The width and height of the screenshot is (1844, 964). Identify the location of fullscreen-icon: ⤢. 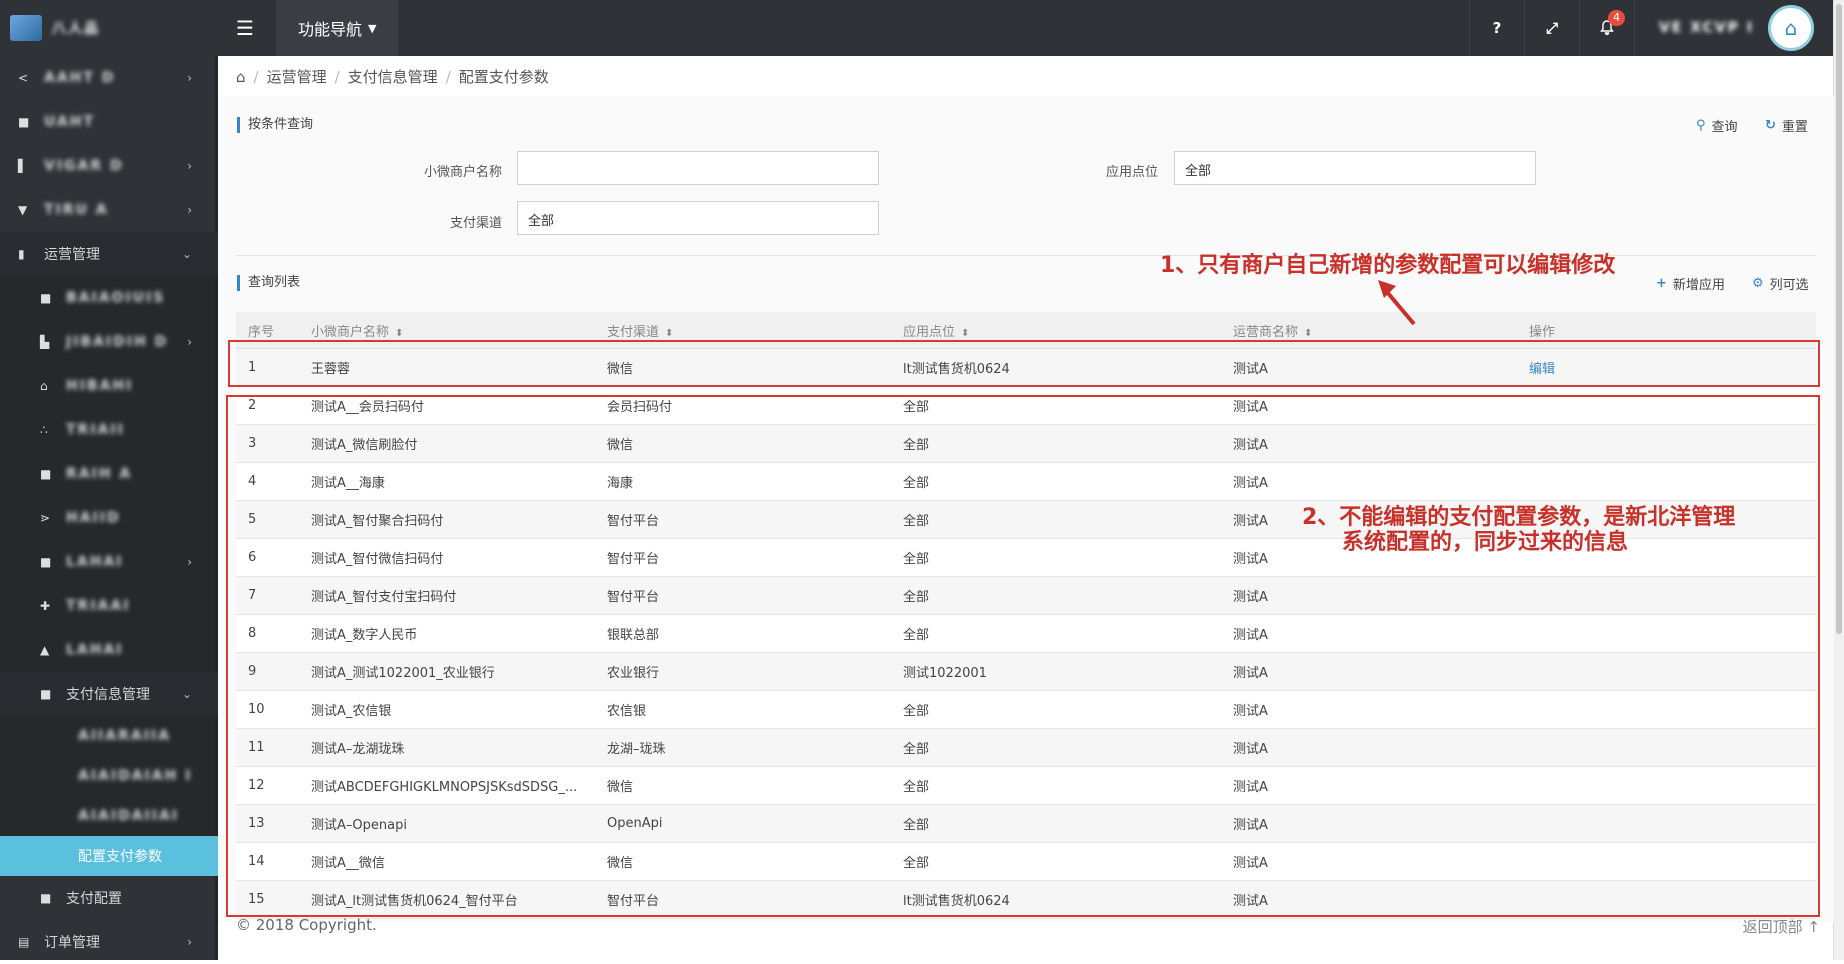
(1551, 28).